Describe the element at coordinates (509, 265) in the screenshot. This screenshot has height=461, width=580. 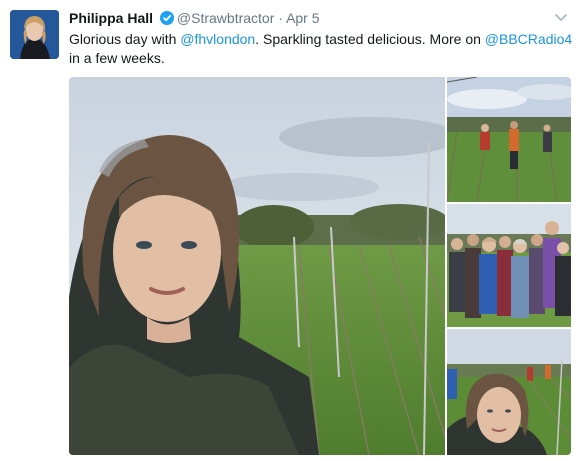
I see `photo-group-portrait` at that location.